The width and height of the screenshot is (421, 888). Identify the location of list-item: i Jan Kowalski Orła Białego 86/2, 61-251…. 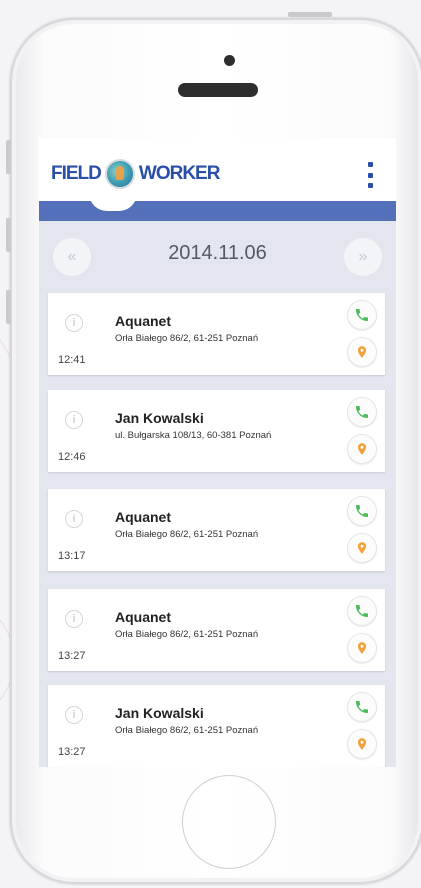
(216, 726).